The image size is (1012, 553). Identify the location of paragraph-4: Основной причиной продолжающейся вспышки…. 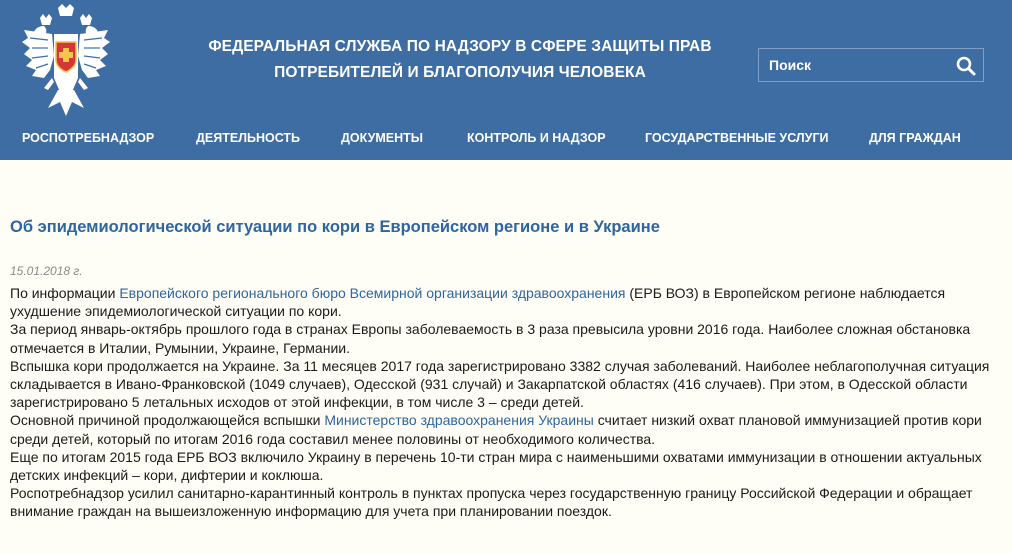
(505, 429).